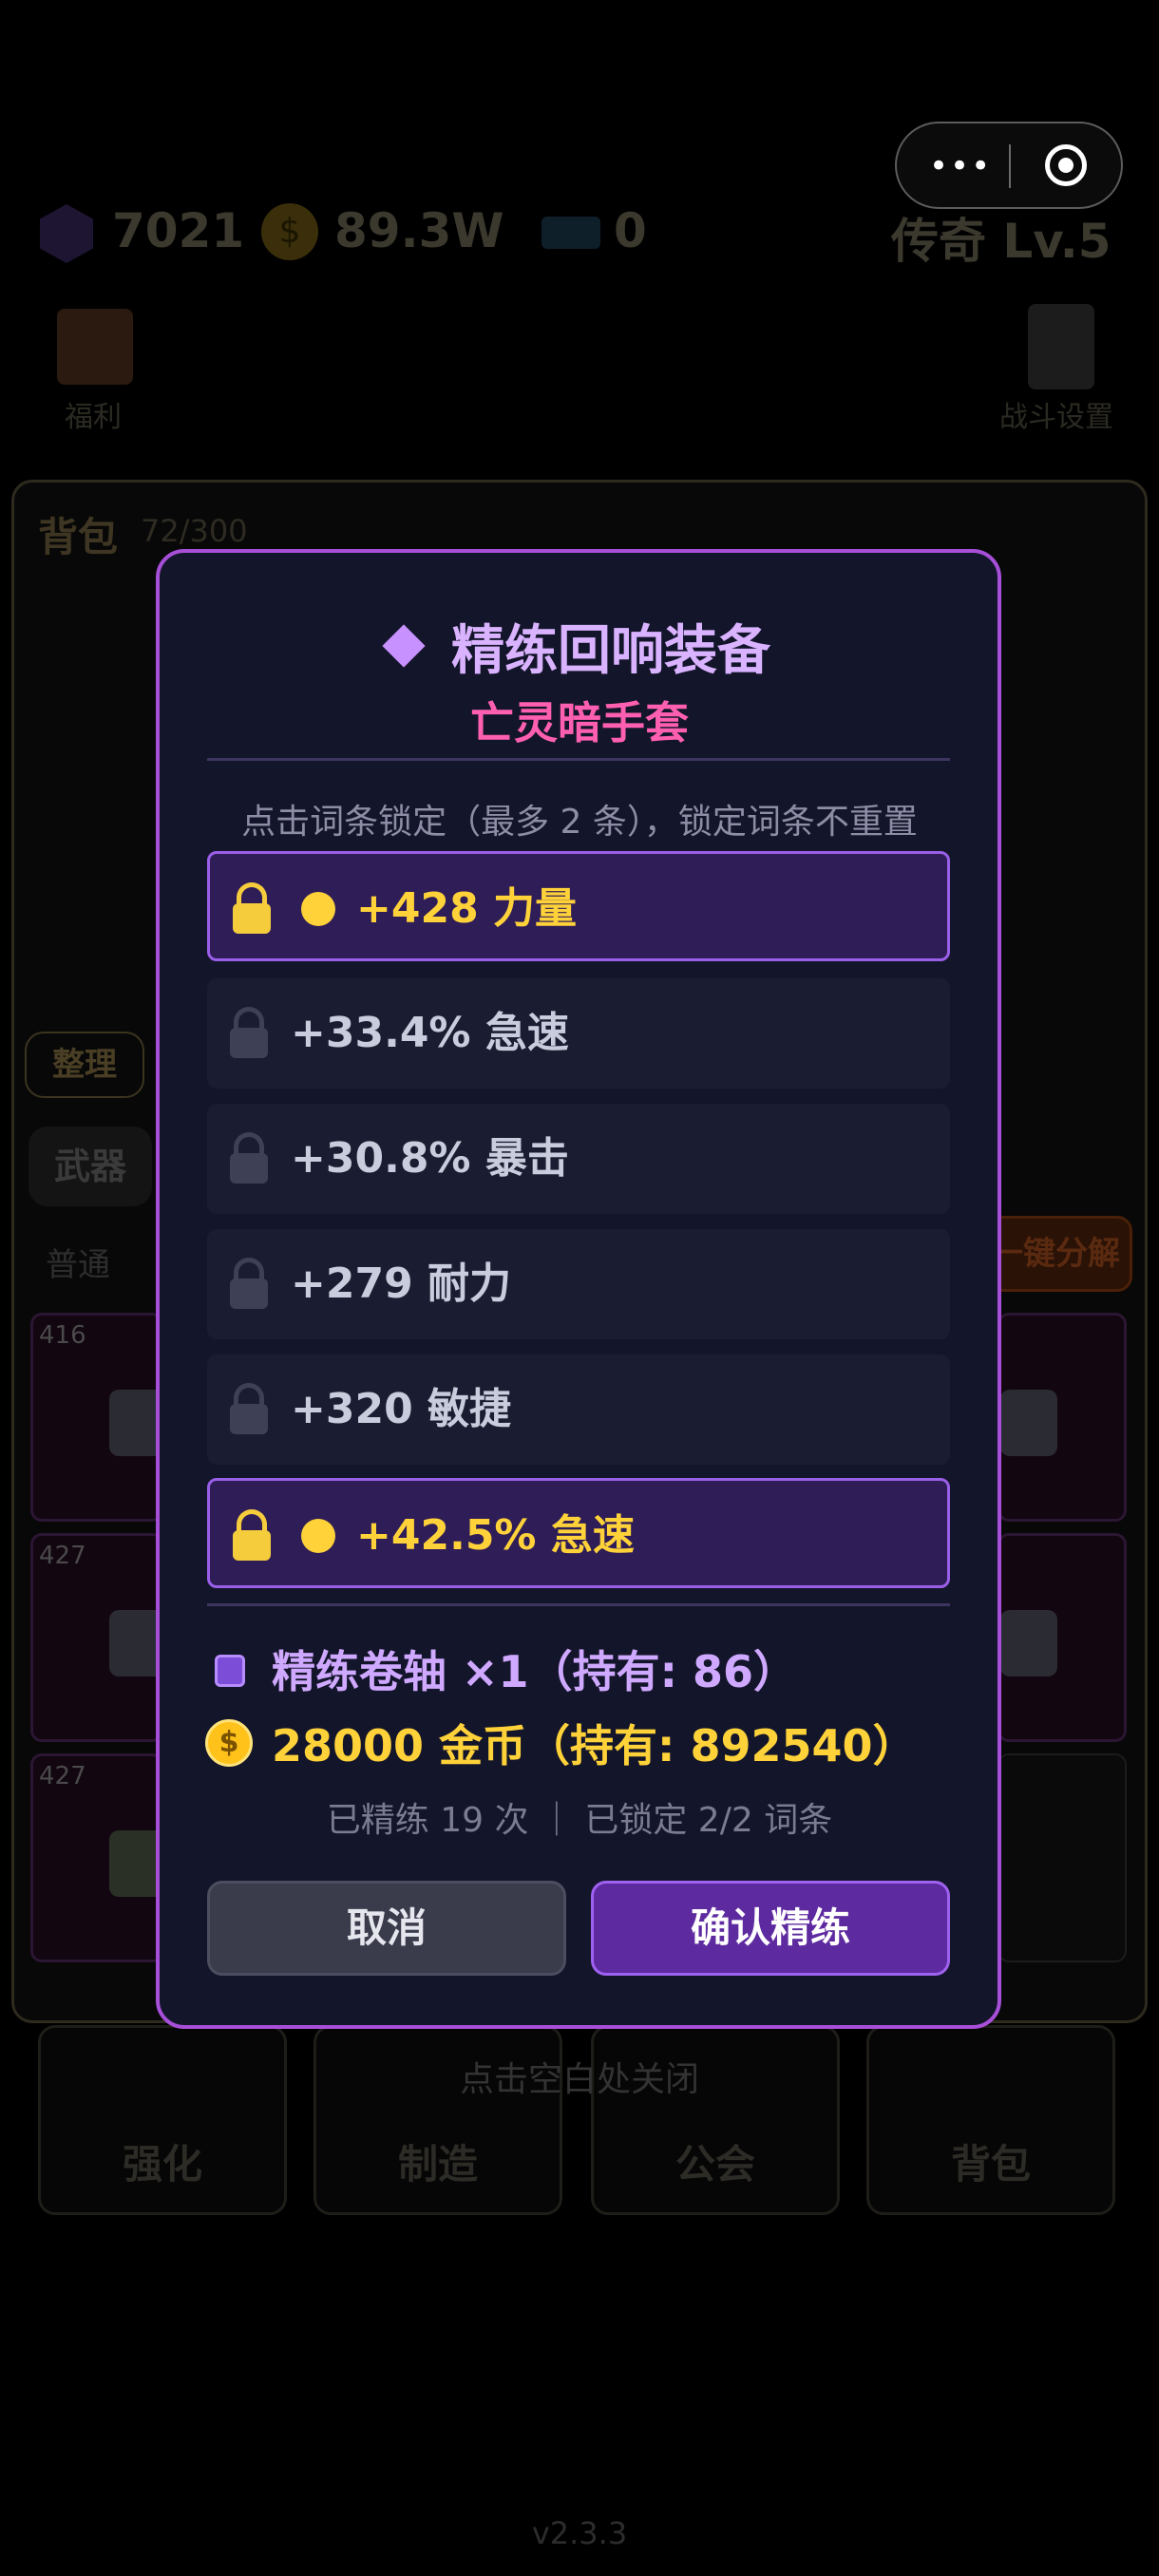 This screenshot has width=1159, height=2576. Describe the element at coordinates (579, 822) in the screenshot. I see `lock-hint: 点击词条锁定（最多 2 条），锁定词条不重置` at that location.